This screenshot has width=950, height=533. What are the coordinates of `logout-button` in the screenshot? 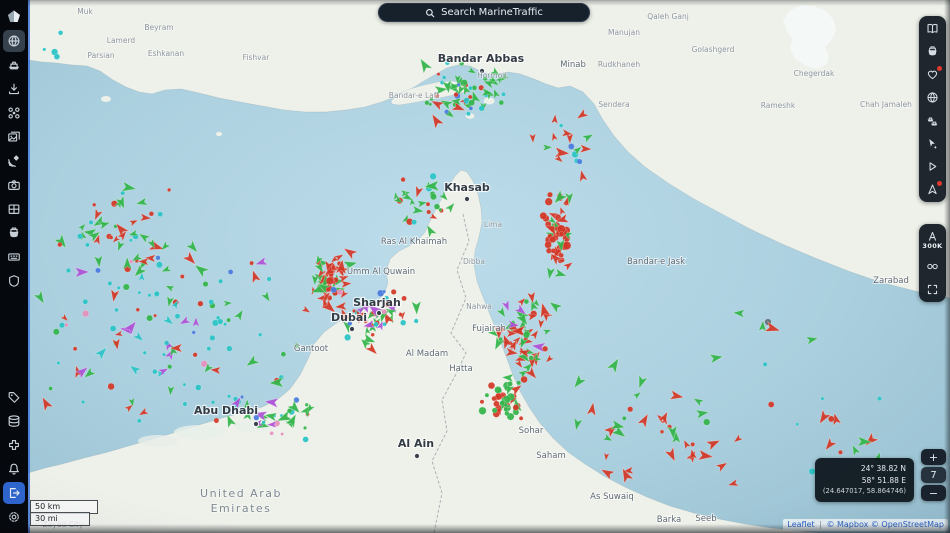 It's located at (14, 493).